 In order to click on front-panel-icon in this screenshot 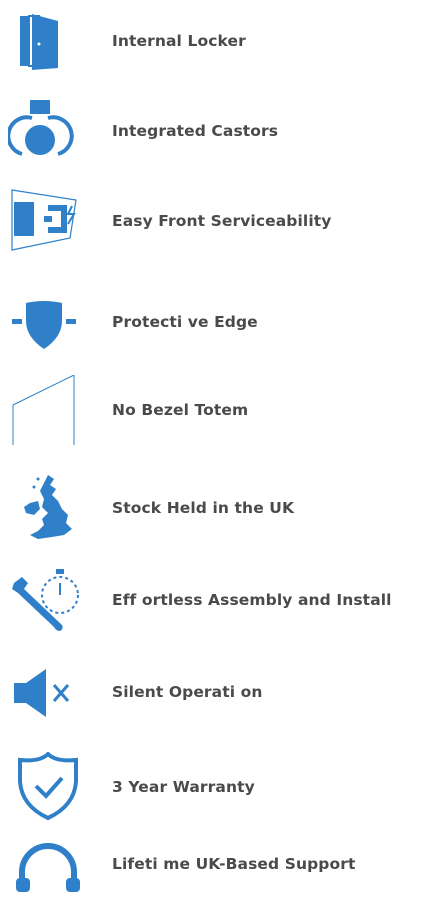, I will do `click(48, 221)`.